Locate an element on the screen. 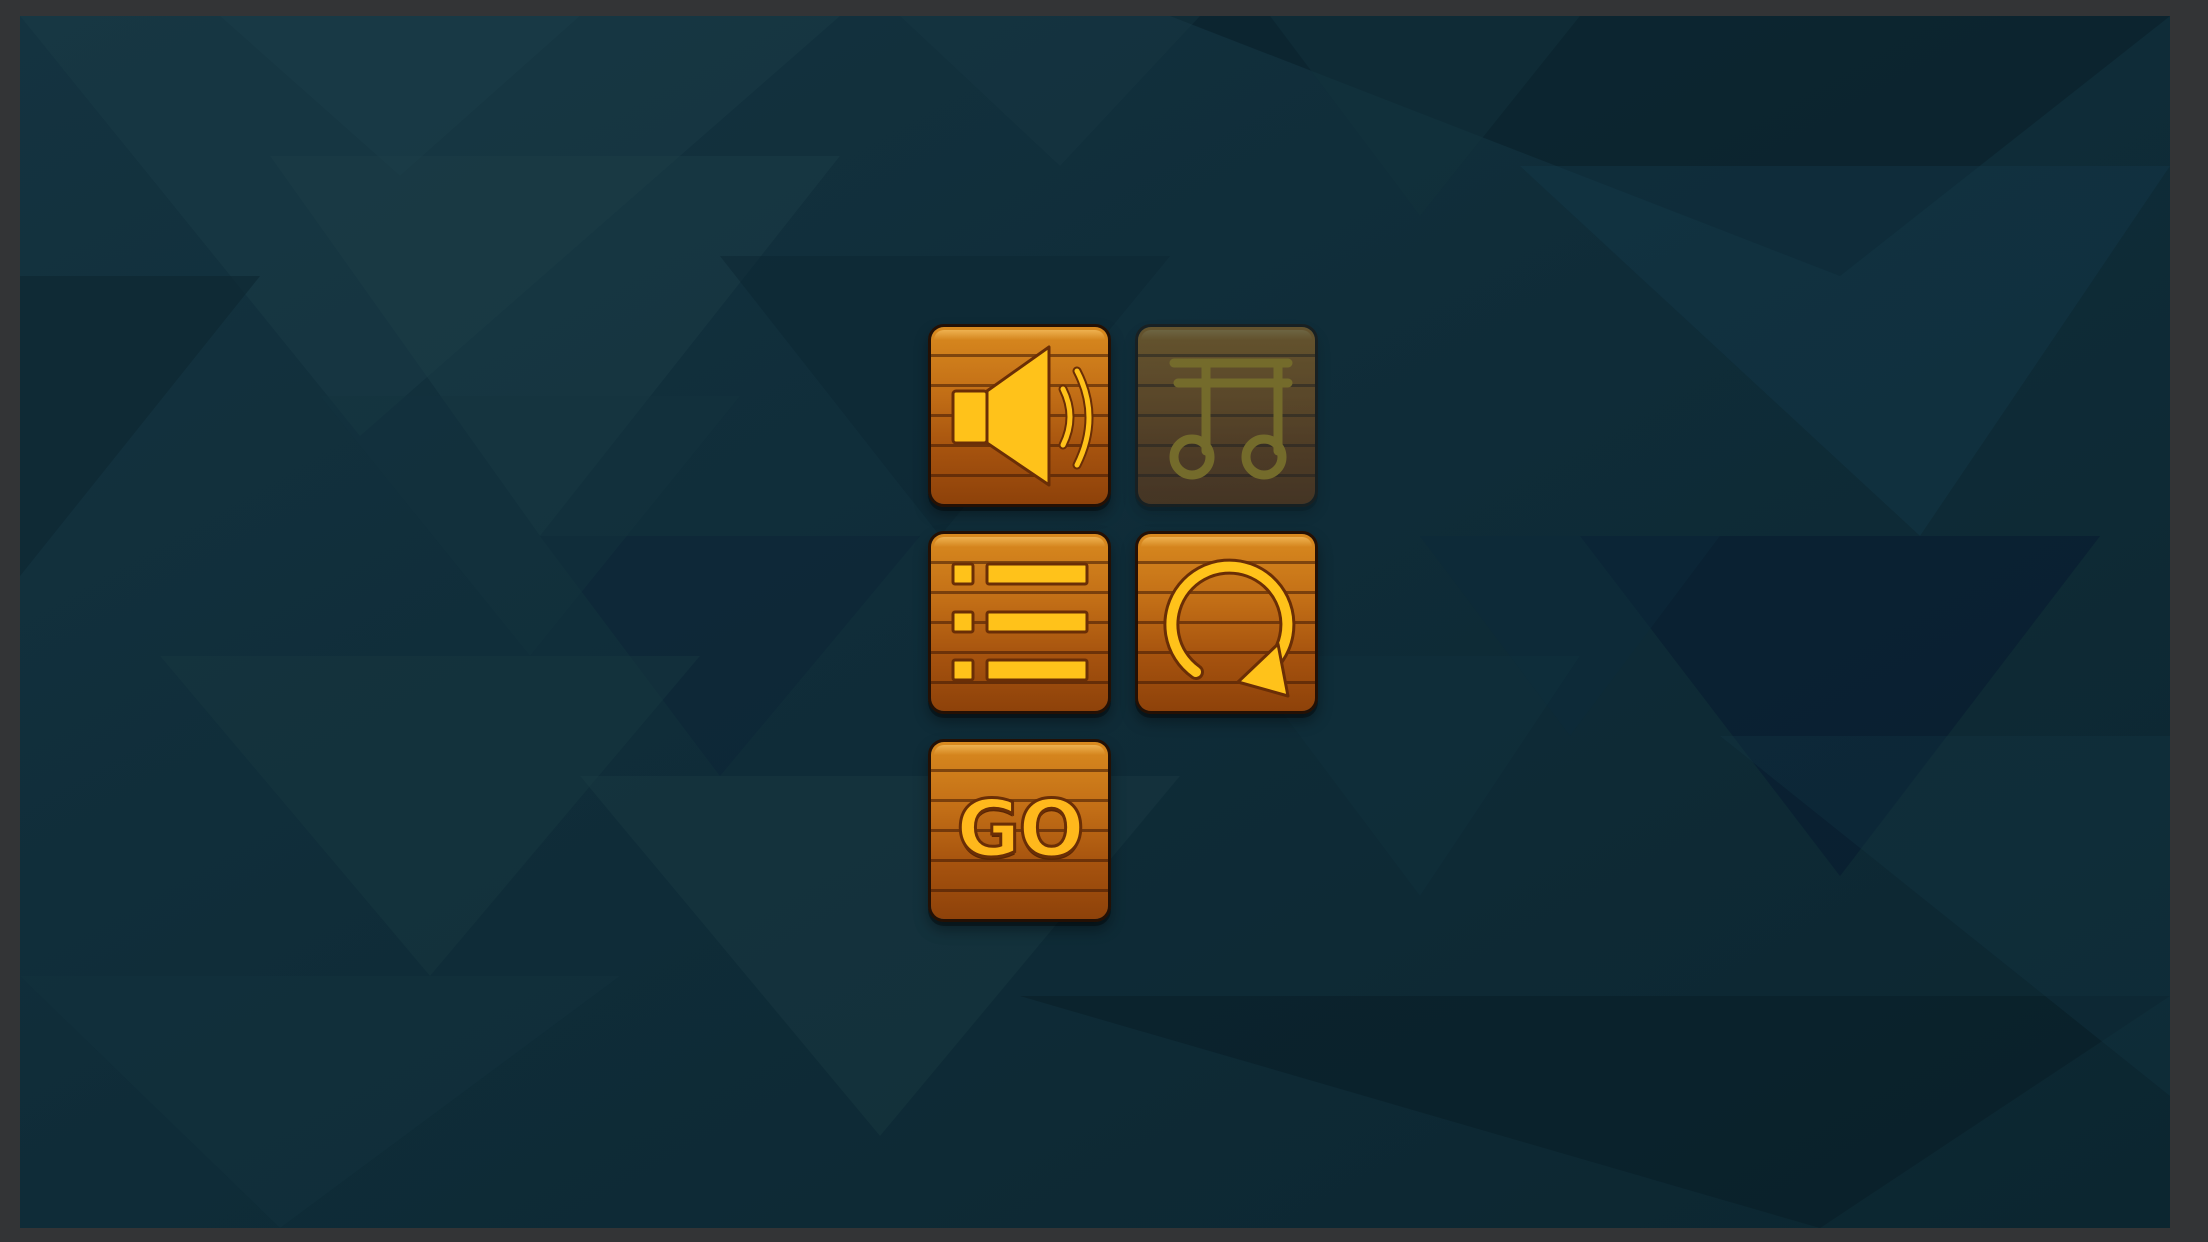 Image resolution: width=2208 pixels, height=1242 pixels. list-icon is located at coordinates (1020, 622).